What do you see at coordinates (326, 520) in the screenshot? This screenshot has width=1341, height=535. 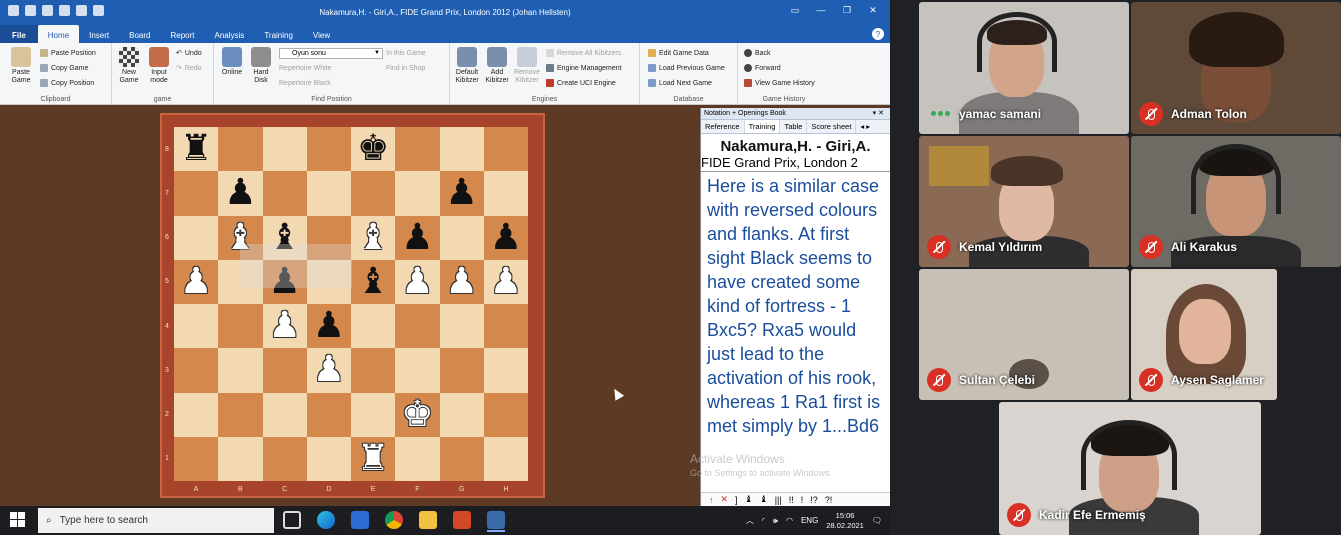 I see `edge-icon` at bounding box center [326, 520].